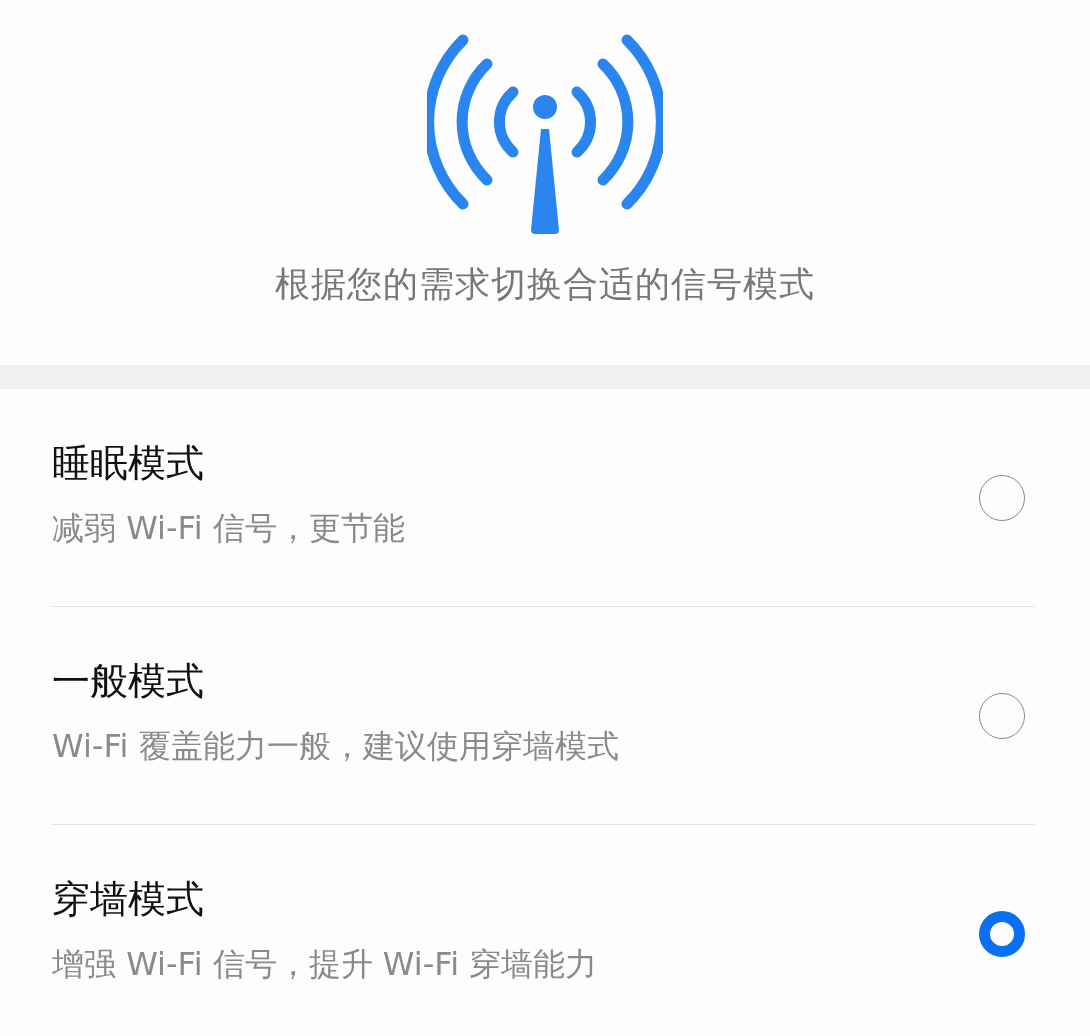 The width and height of the screenshot is (1090, 1036). What do you see at coordinates (128, 681) in the screenshot?
I see `mode-title: 一般模式` at bounding box center [128, 681].